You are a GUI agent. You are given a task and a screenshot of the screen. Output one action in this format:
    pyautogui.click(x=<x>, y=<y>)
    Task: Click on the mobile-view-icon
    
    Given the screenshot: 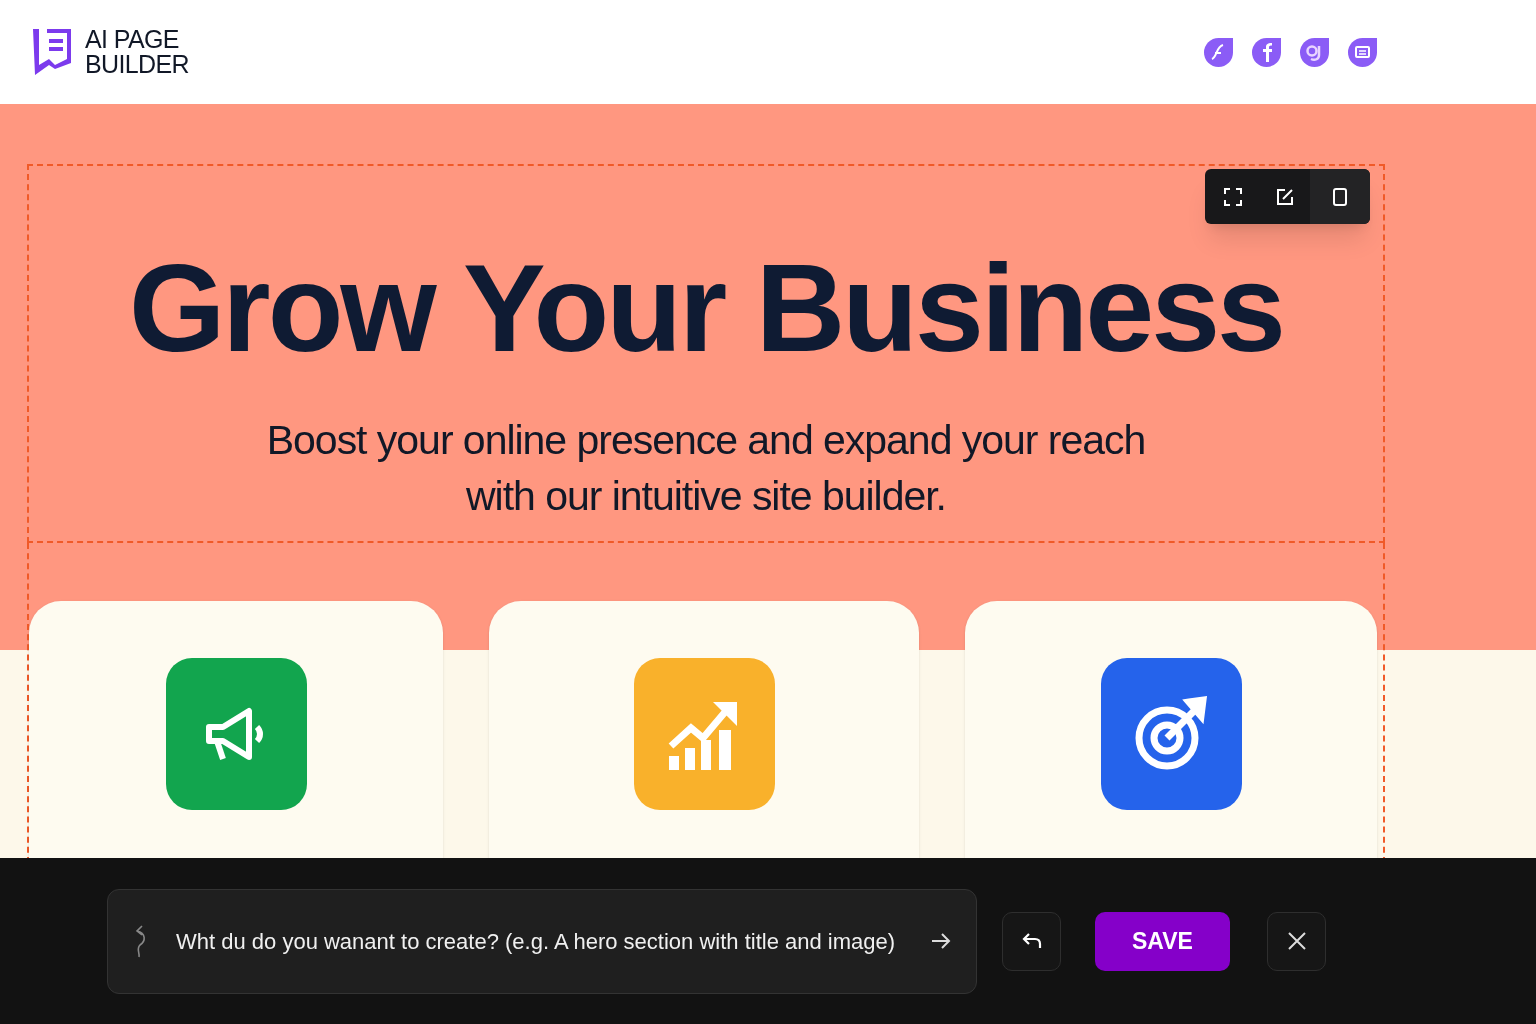 What is the action you would take?
    pyautogui.click(x=1340, y=196)
    